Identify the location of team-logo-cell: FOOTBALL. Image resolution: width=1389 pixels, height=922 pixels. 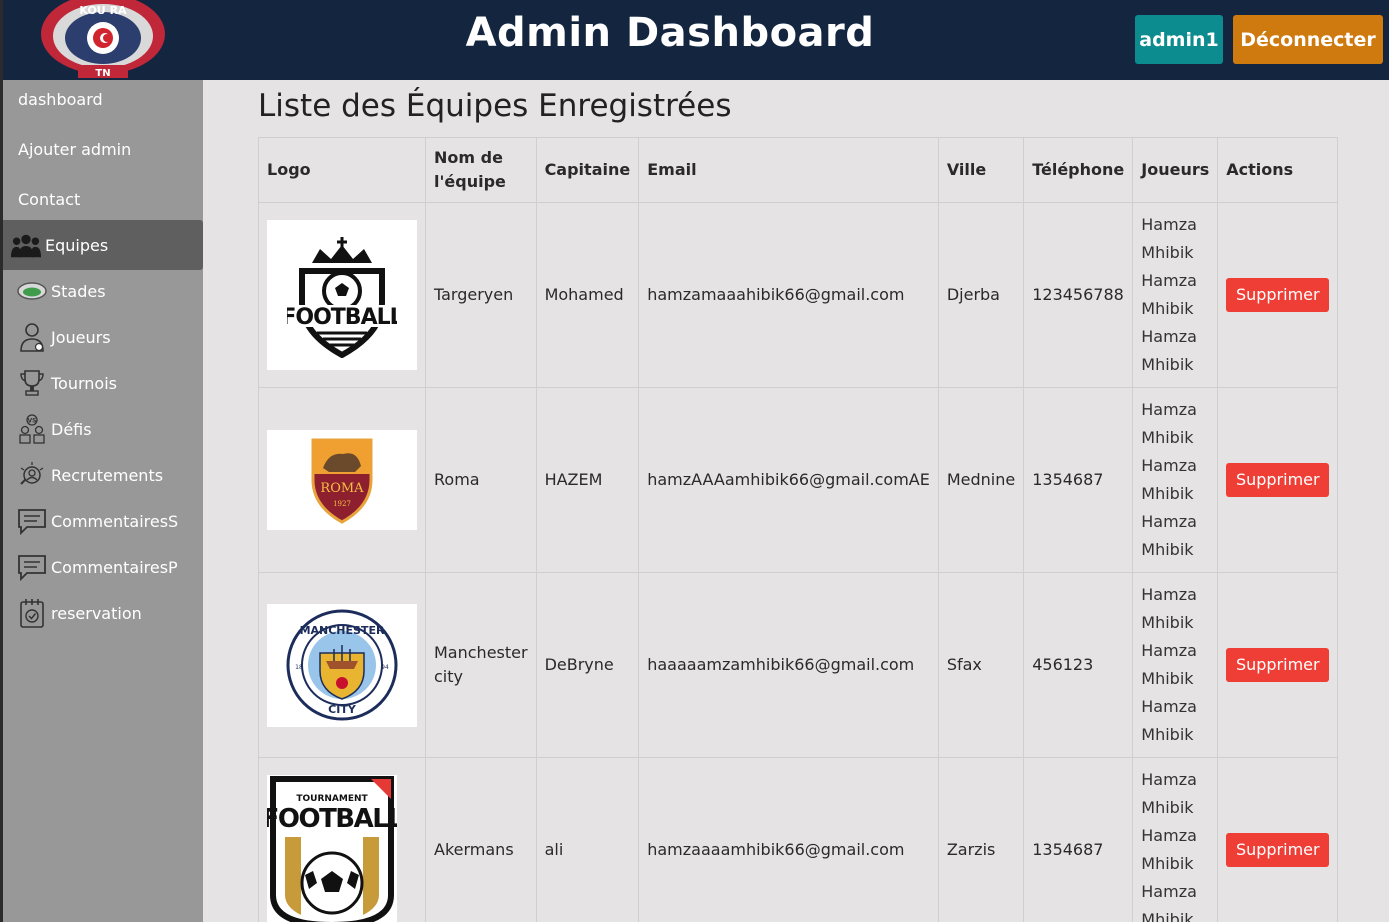
(342, 295).